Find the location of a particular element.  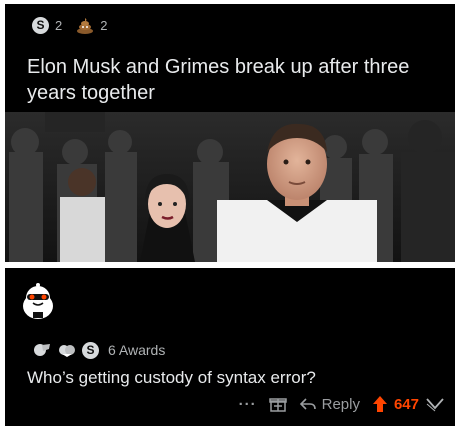

vote-score: 647 is located at coordinates (406, 404).